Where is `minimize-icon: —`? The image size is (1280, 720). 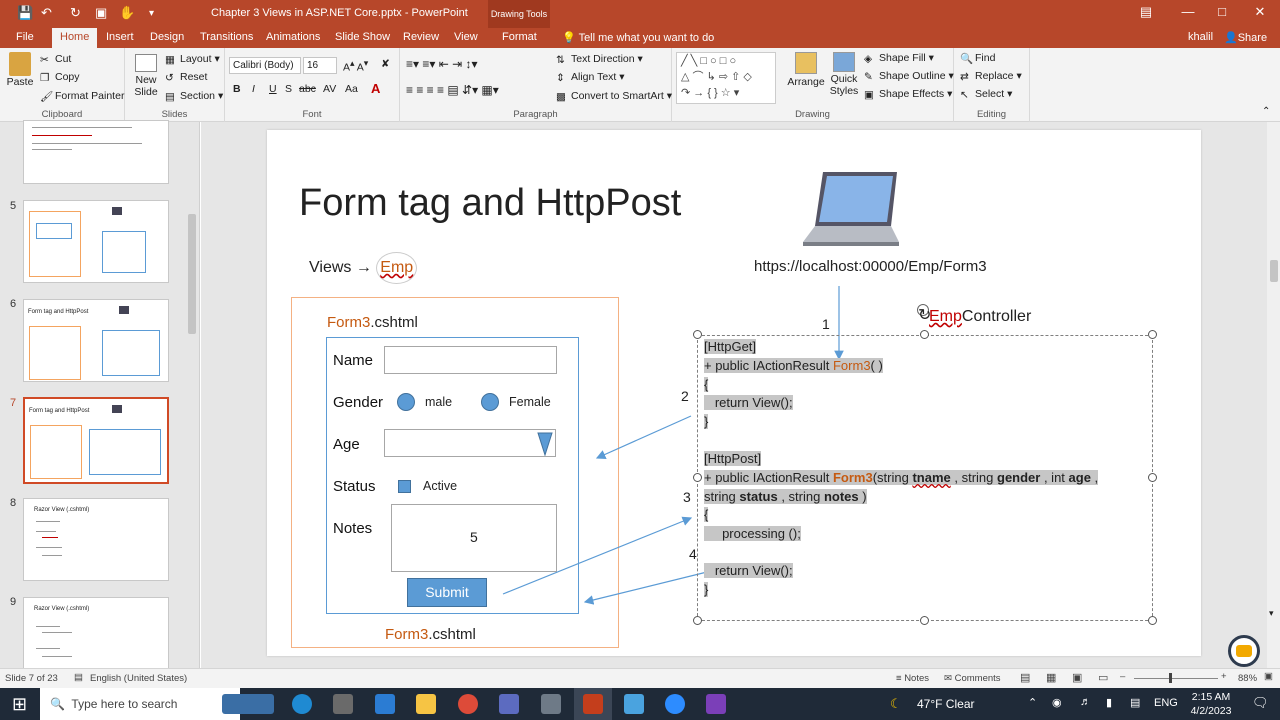
minimize-icon: — is located at coordinates (1188, 11).